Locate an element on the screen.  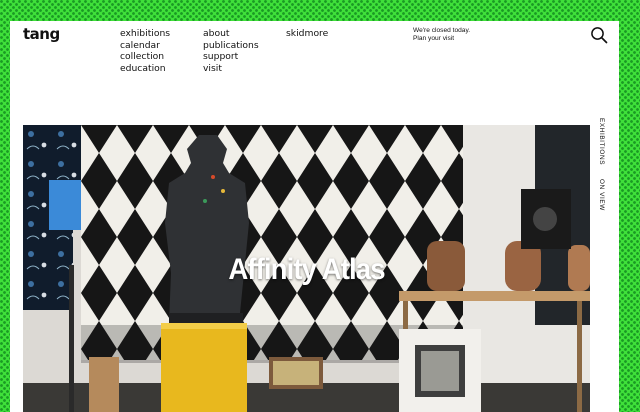
nav-link-collection: collection is located at coordinates (145, 57).